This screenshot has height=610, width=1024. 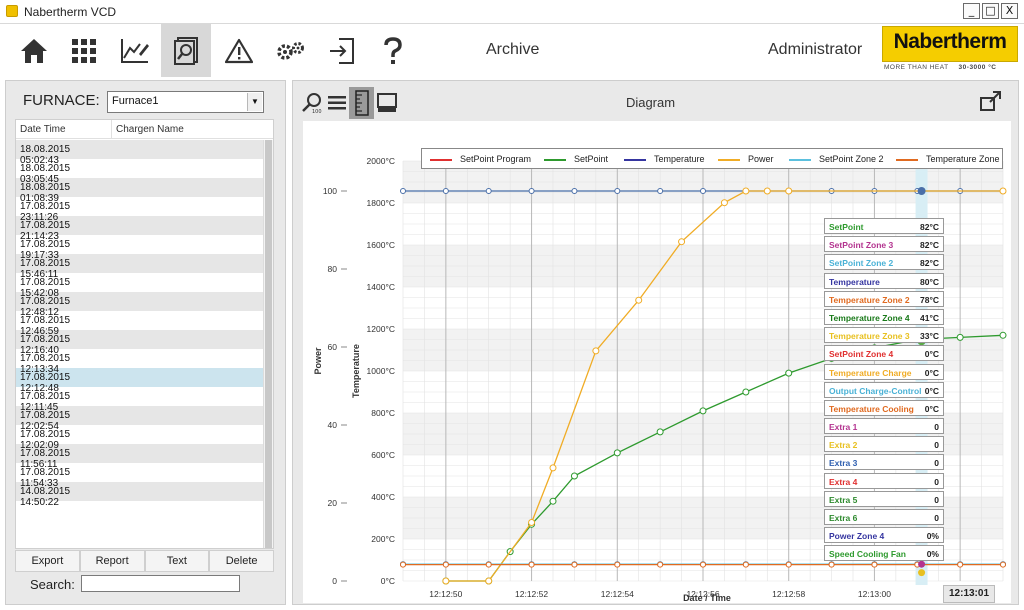 What do you see at coordinates (160, 583) in the screenshot?
I see `search-input` at bounding box center [160, 583].